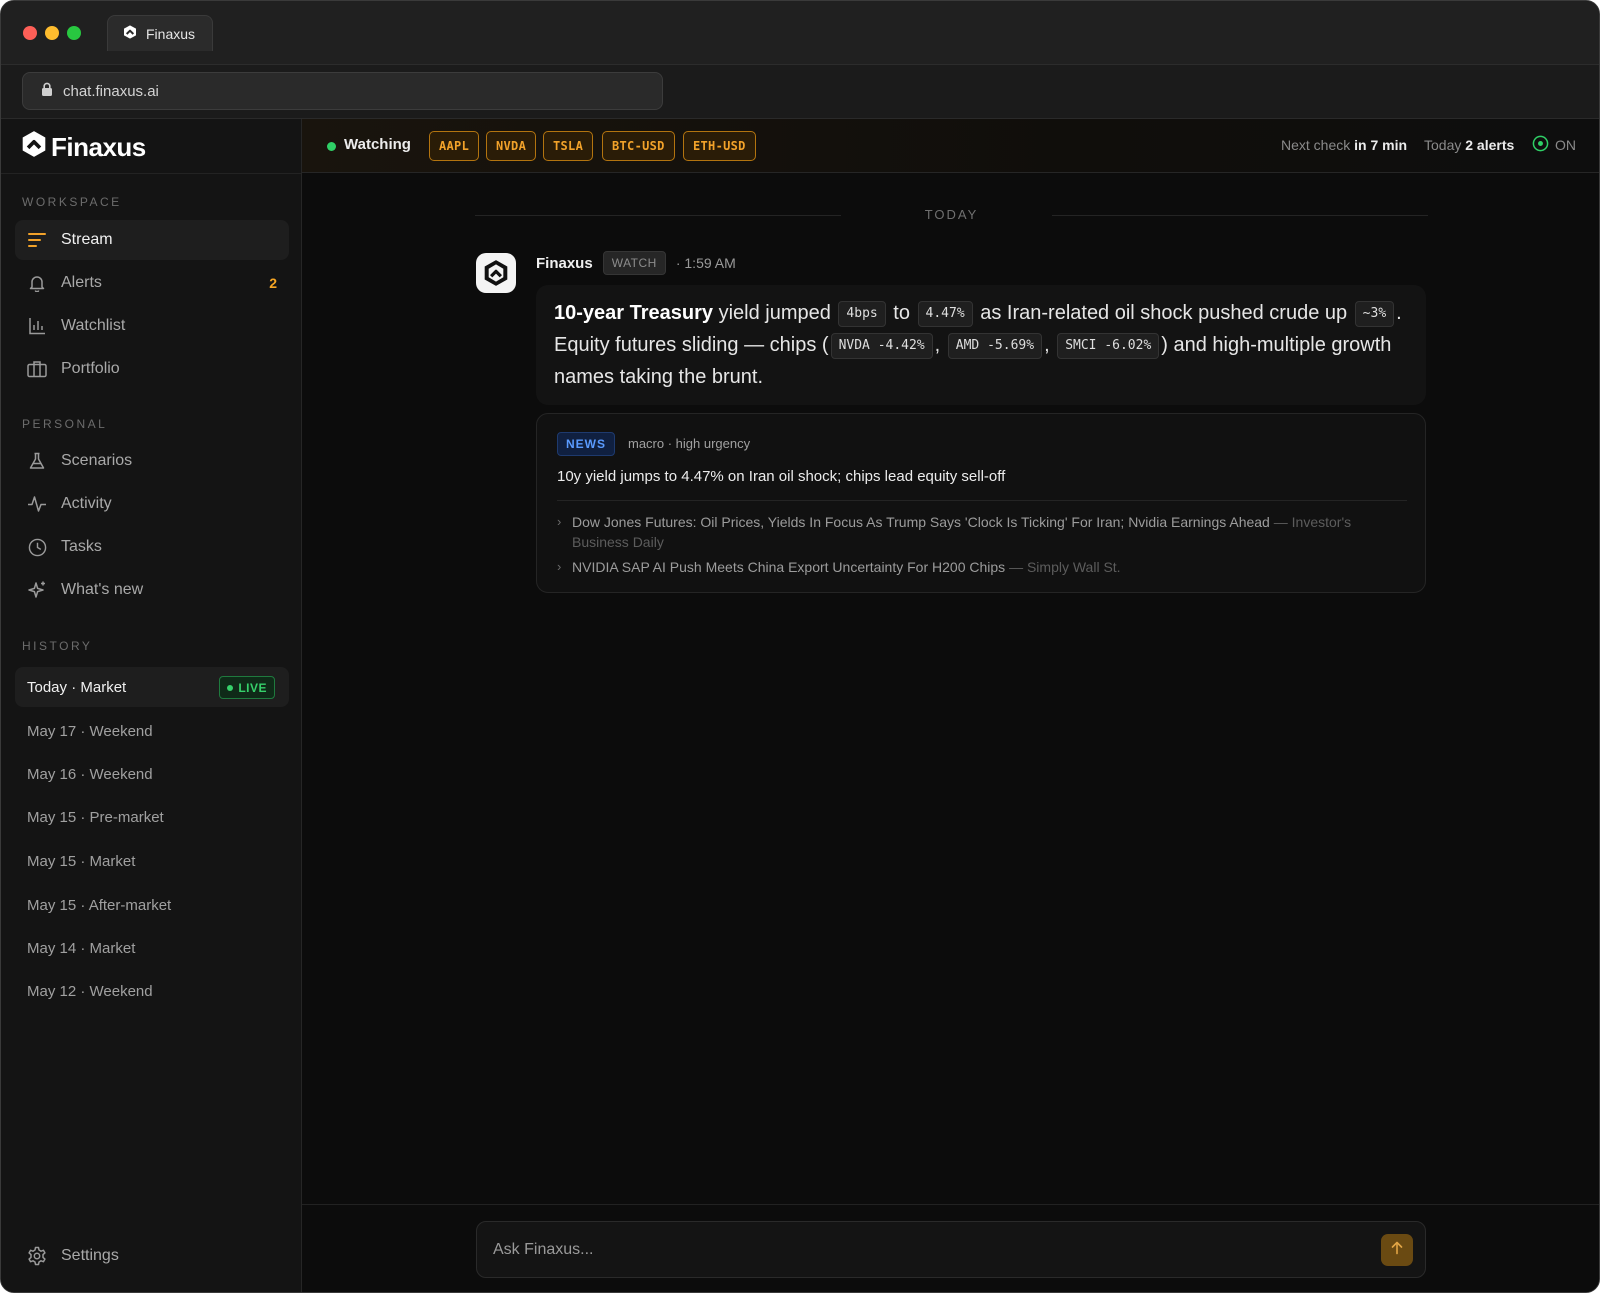 This screenshot has width=1600, height=1293. Describe the element at coordinates (98, 146) in the screenshot. I see `brand-name: Finaxus` at that location.